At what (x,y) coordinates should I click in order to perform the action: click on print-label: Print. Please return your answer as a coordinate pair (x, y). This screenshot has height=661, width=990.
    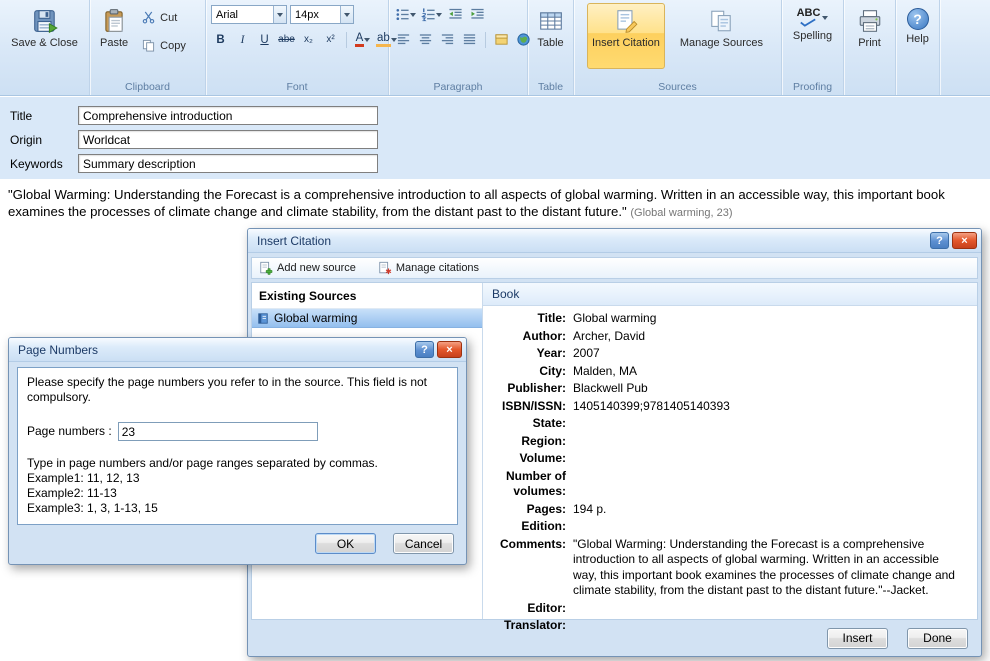
    Looking at the image, I should click on (869, 43).